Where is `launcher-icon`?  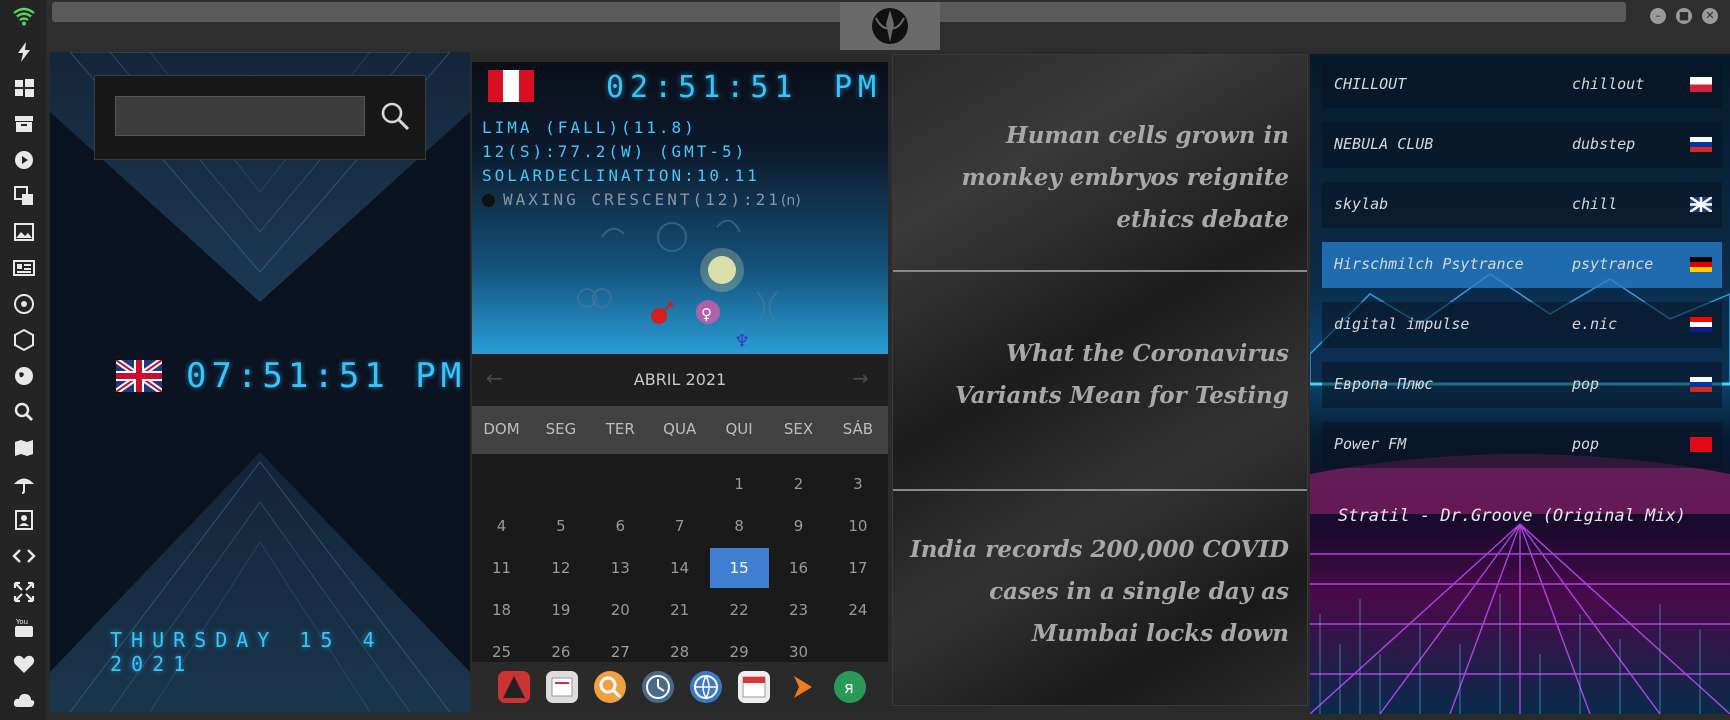
launcher-icon is located at coordinates (514, 687).